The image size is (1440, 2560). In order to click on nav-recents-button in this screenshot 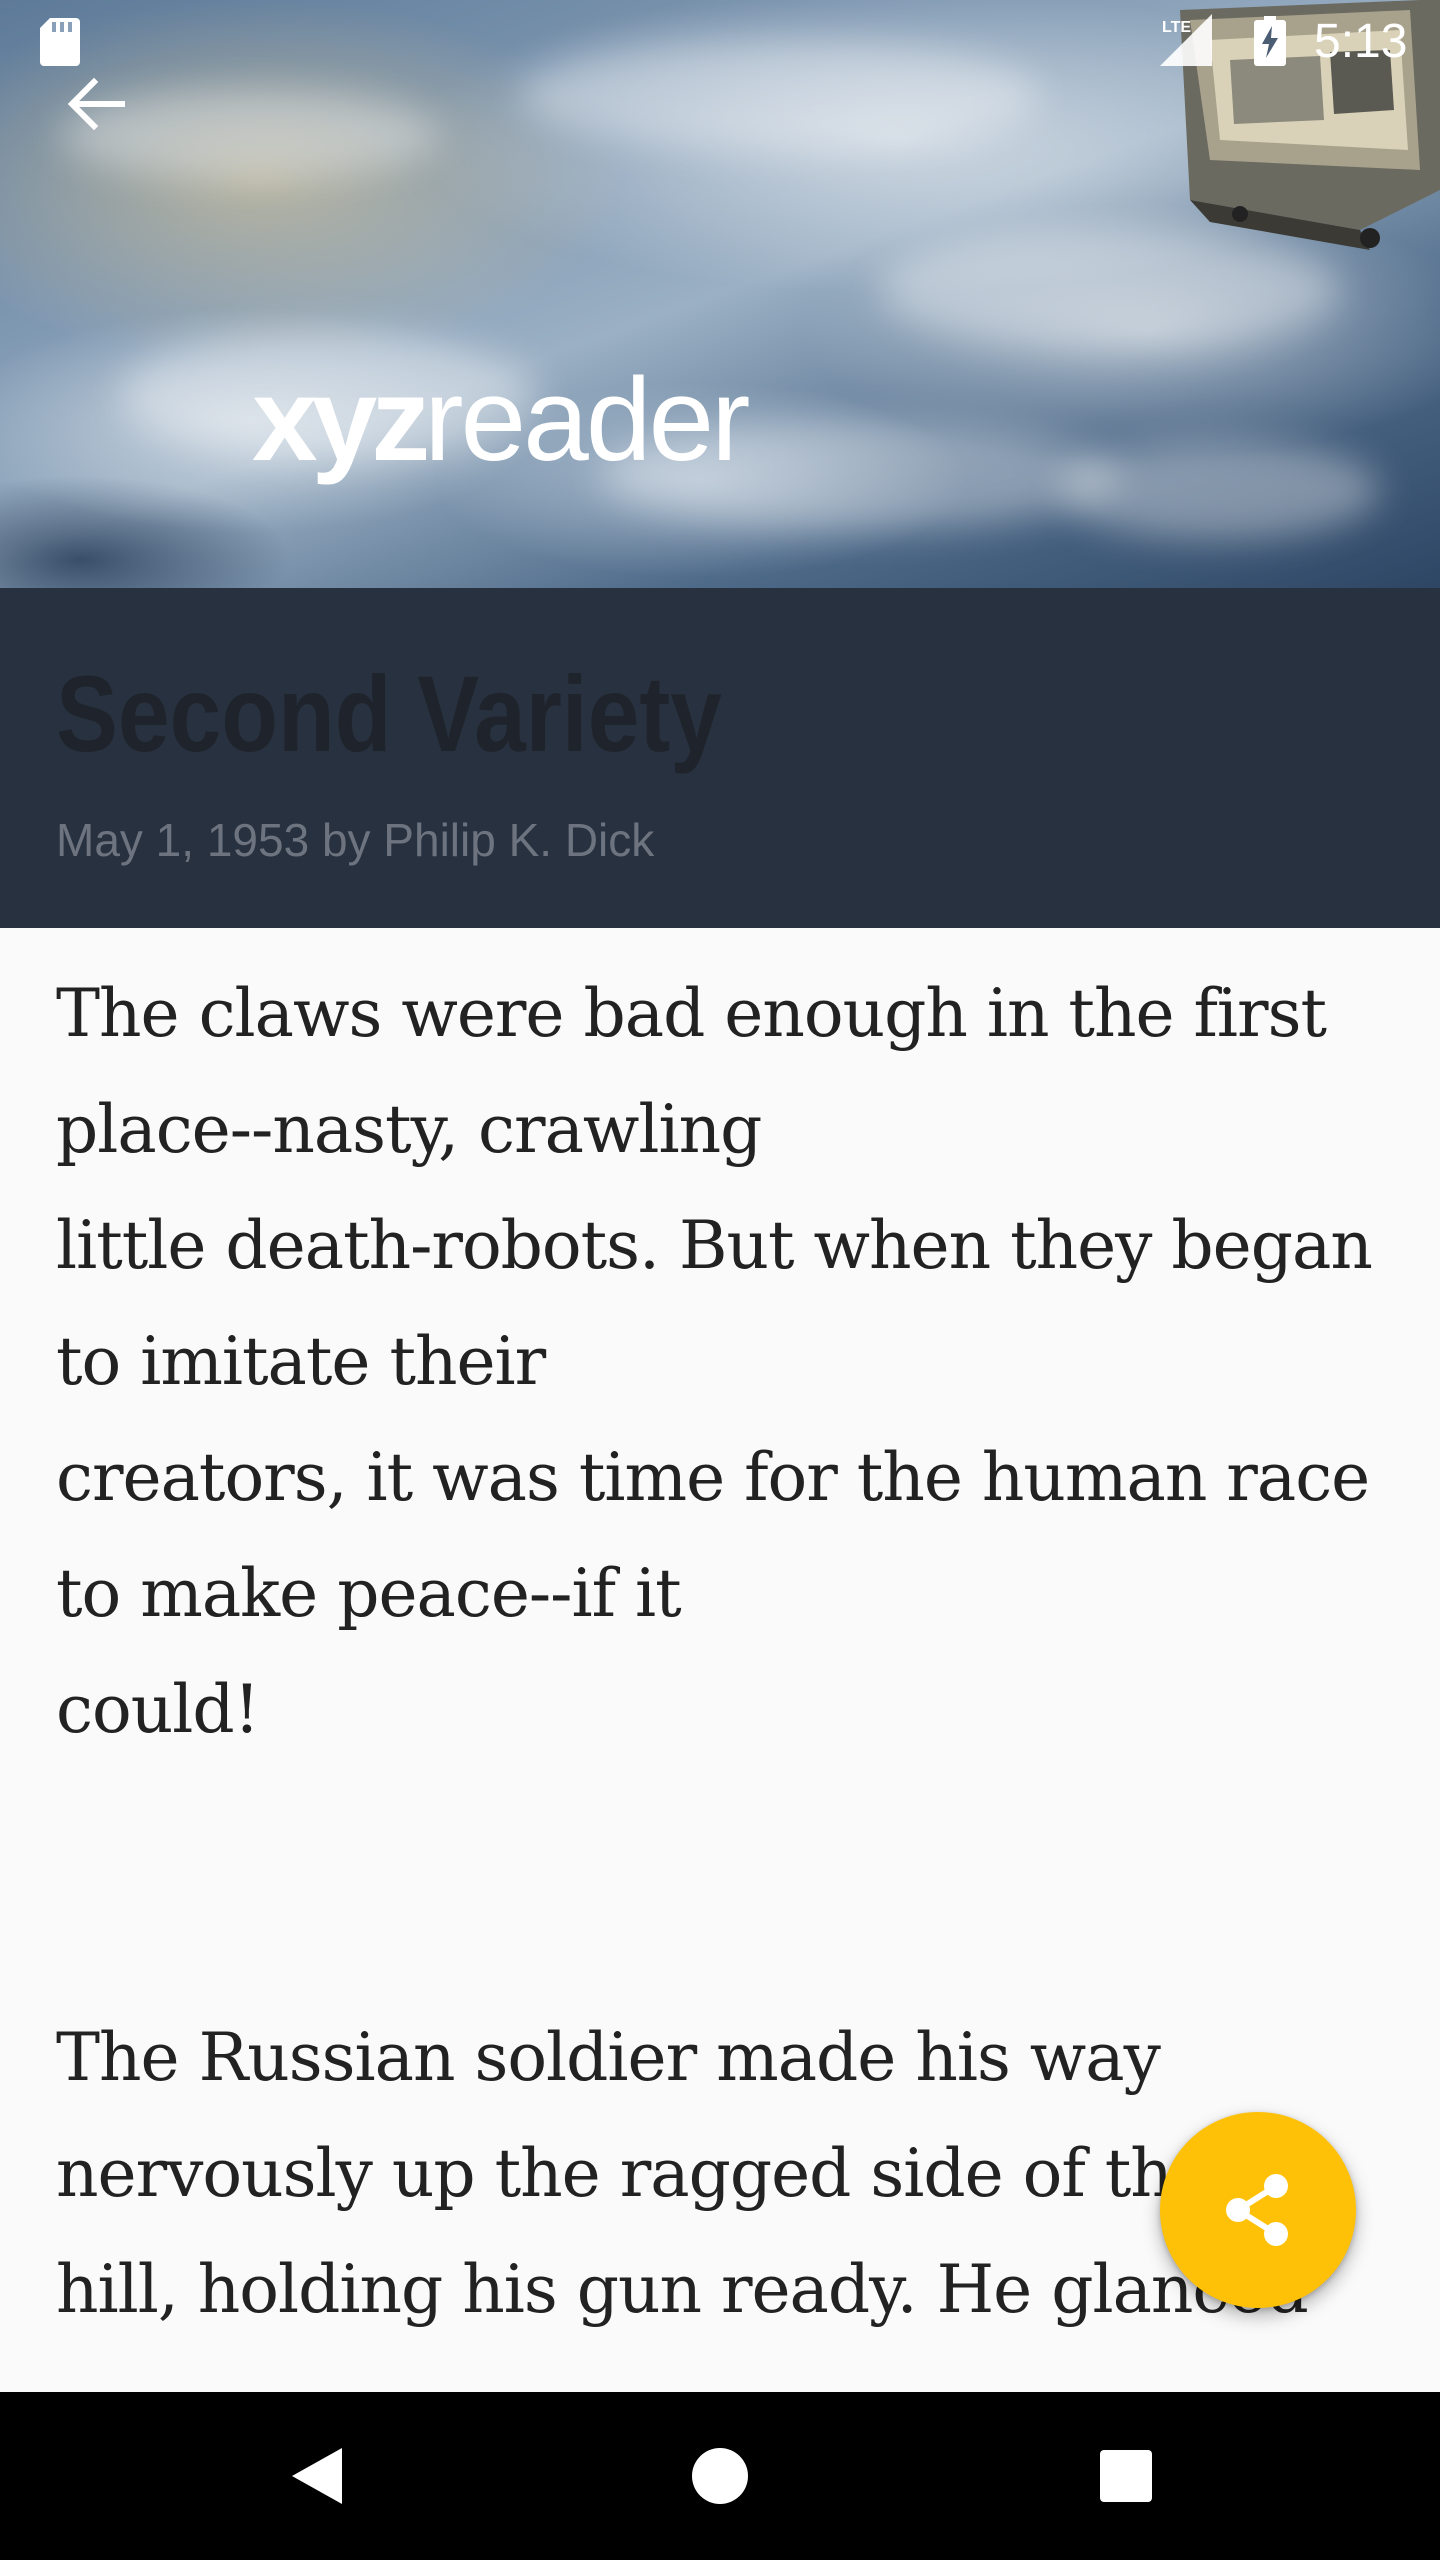, I will do `click(1126, 2476)`.